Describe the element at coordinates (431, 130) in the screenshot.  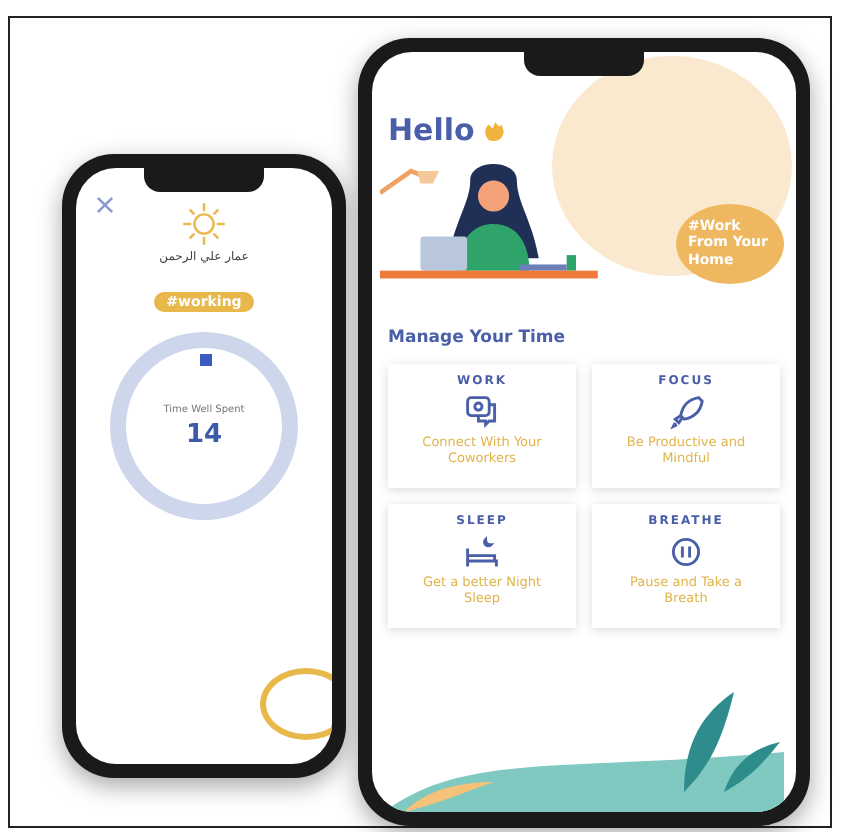
I see `greeting: Hello` at that location.